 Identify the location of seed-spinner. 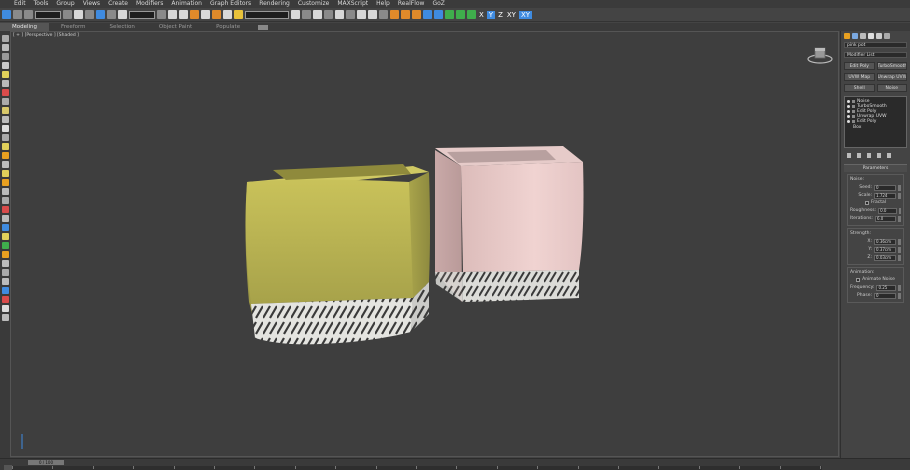
(899, 187).